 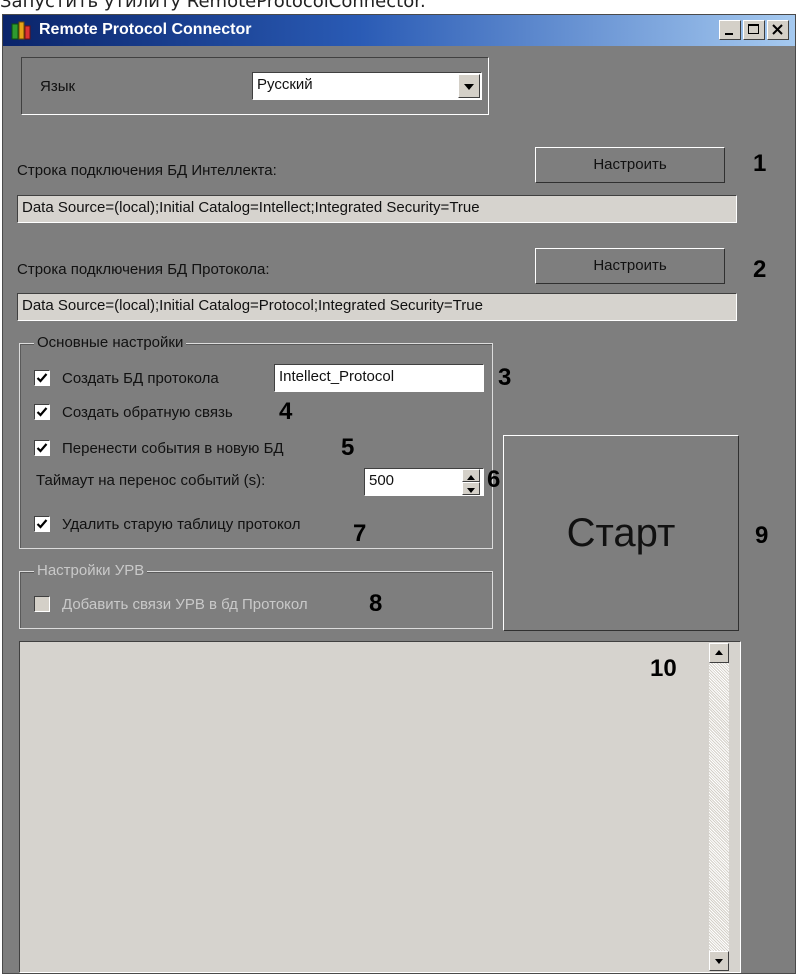 I want to click on callout-2: 2, so click(x=760, y=269).